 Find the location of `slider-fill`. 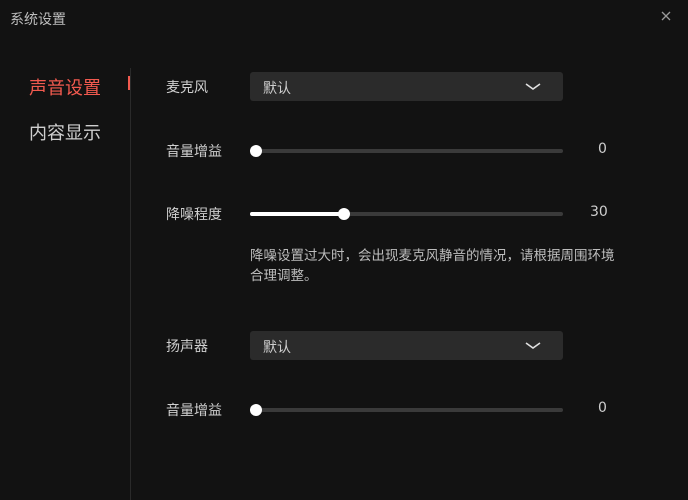

slider-fill is located at coordinates (297, 214).